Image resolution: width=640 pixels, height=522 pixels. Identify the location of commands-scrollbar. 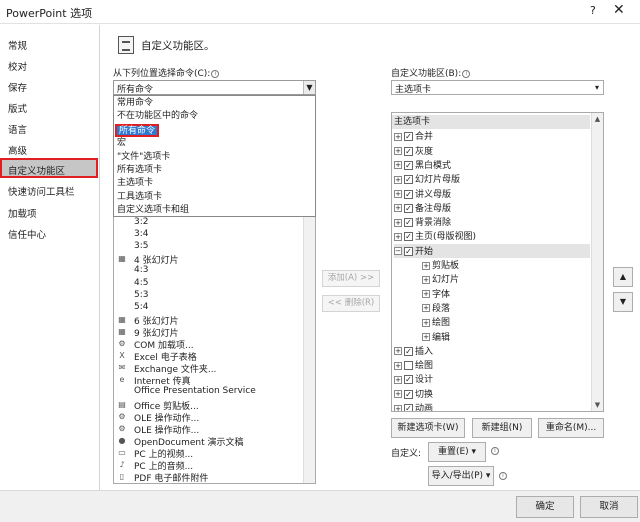
(309, 350).